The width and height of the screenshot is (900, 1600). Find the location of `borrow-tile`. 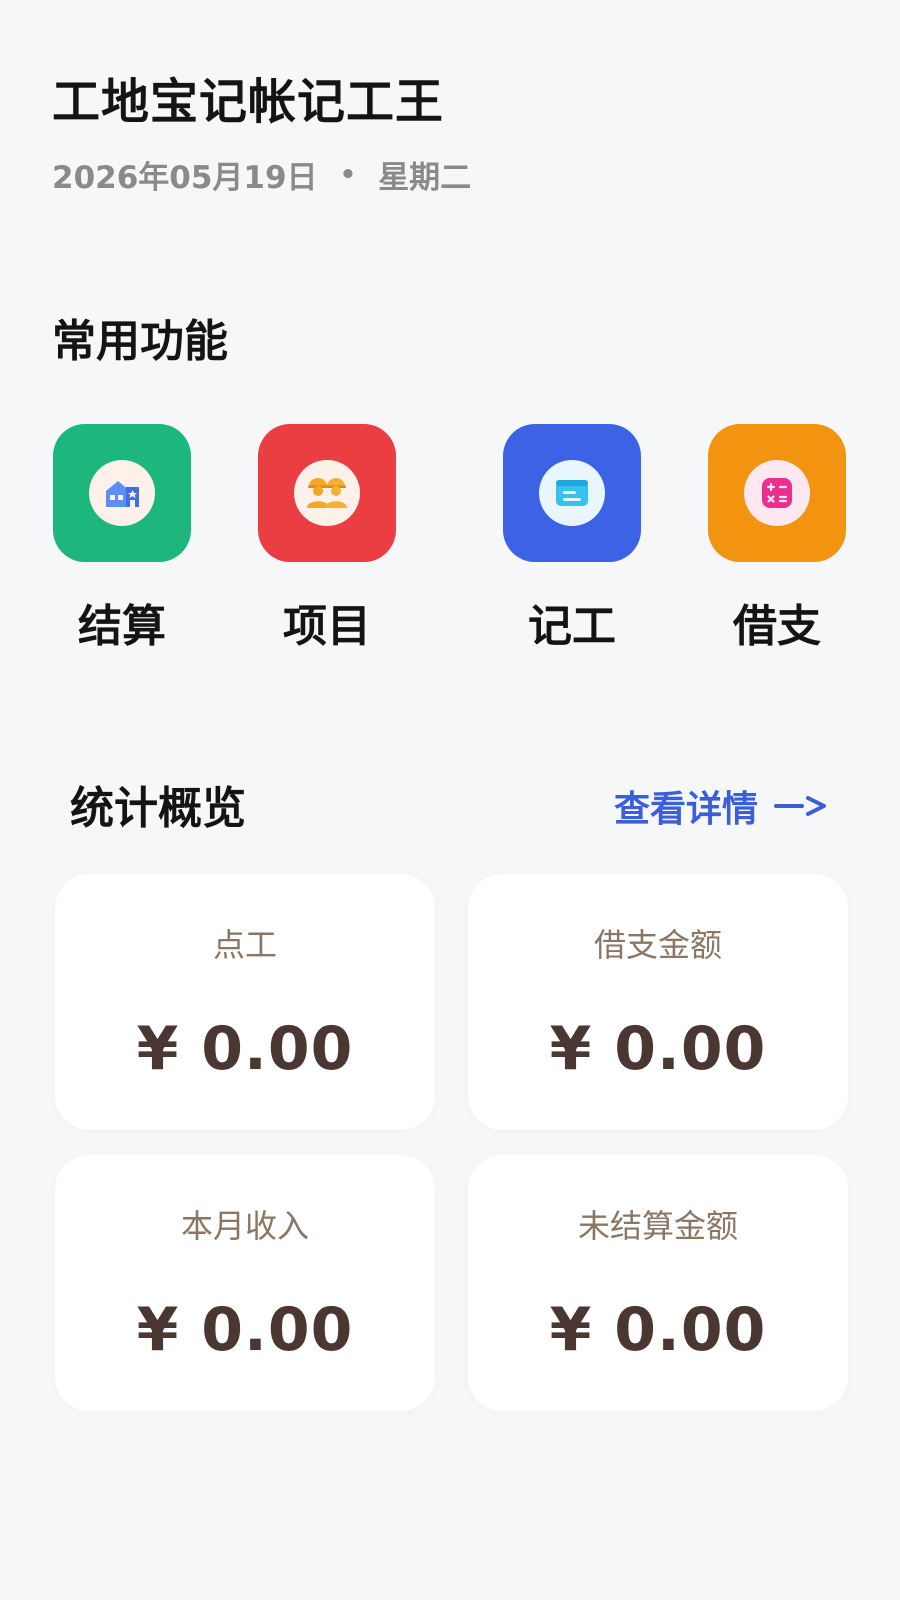

borrow-tile is located at coordinates (777, 493).